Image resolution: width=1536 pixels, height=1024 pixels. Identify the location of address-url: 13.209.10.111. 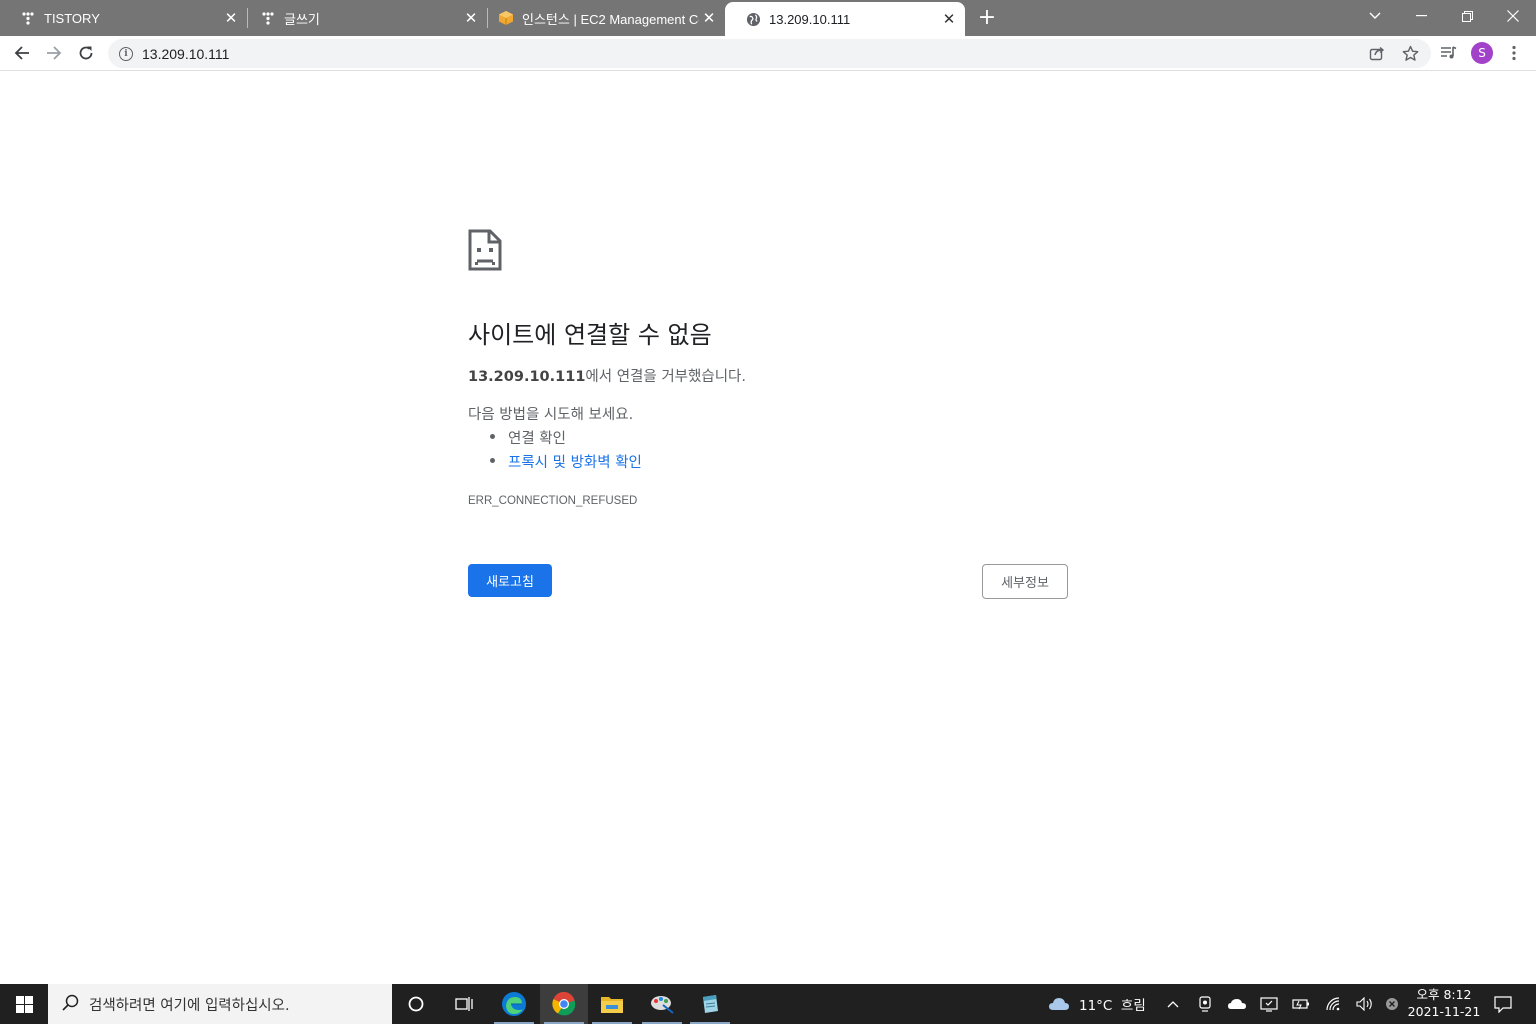
(186, 53).